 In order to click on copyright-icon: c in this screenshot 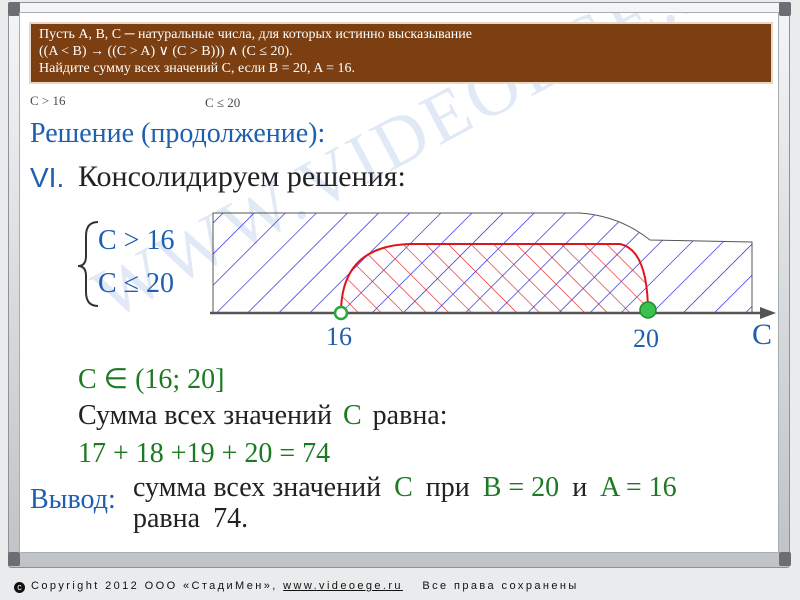, I will do `click(19, 587)`.